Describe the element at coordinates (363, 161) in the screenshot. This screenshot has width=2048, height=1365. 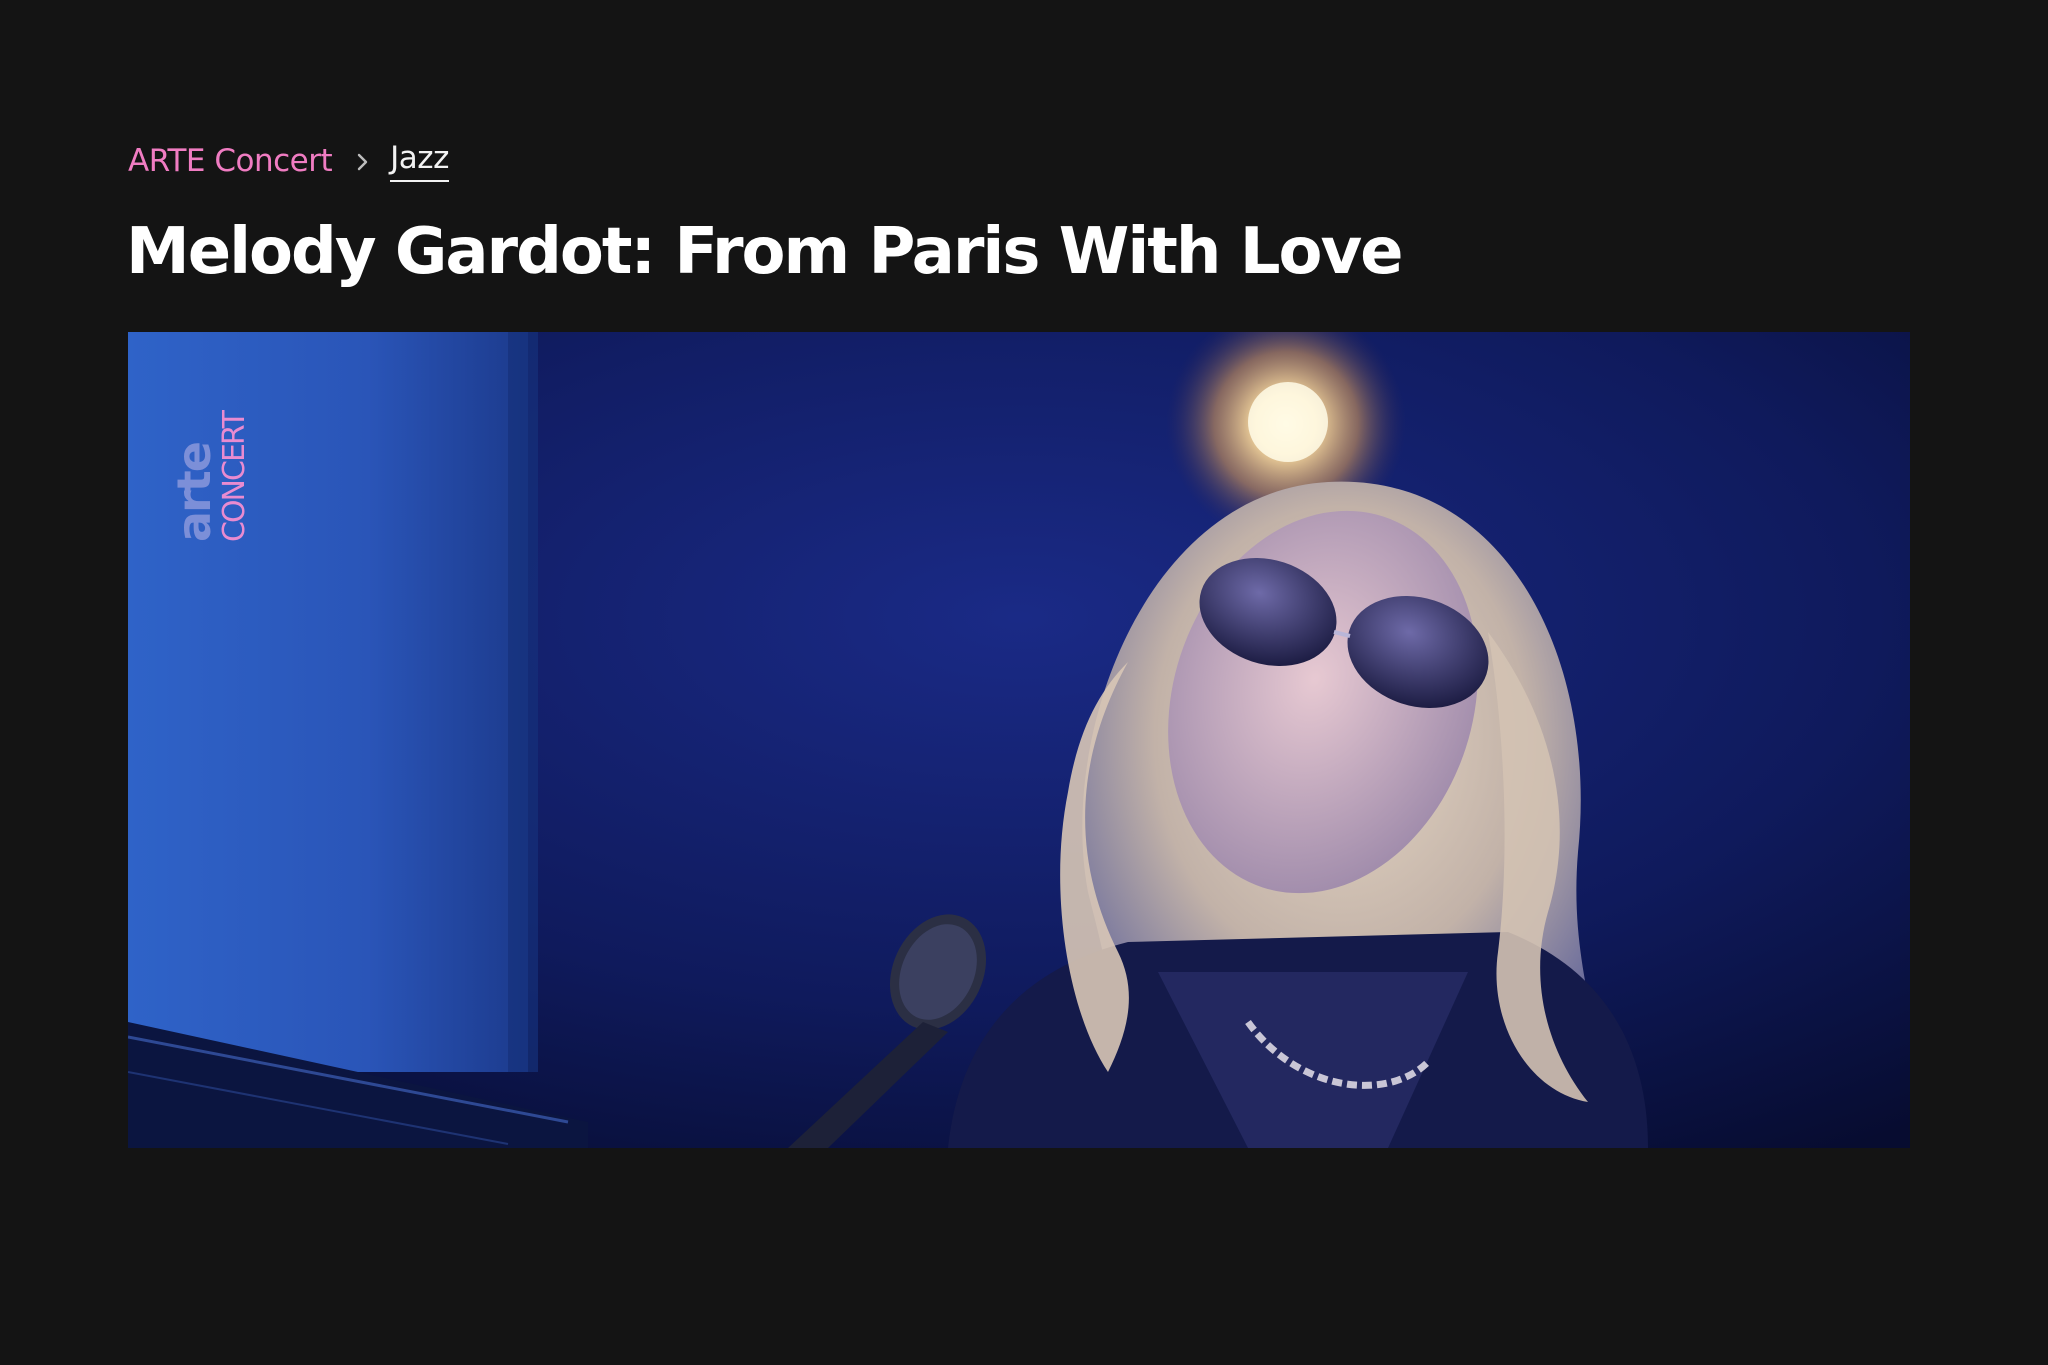
I see `chevron-right-icon` at that location.